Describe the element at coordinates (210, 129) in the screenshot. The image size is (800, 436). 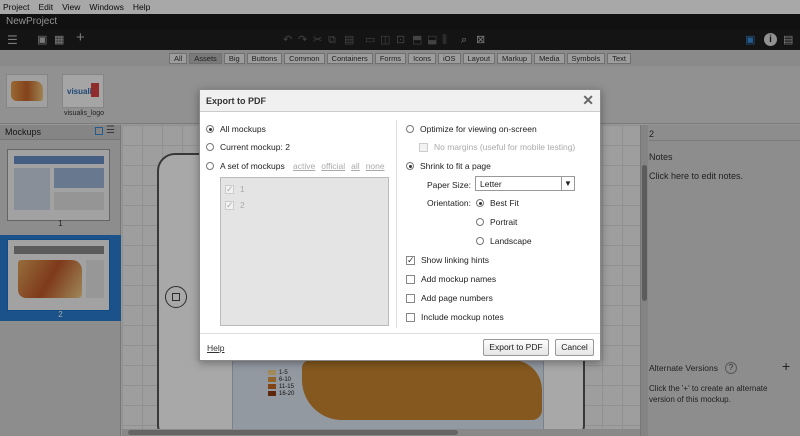
I see `all-mockups-radio` at that location.